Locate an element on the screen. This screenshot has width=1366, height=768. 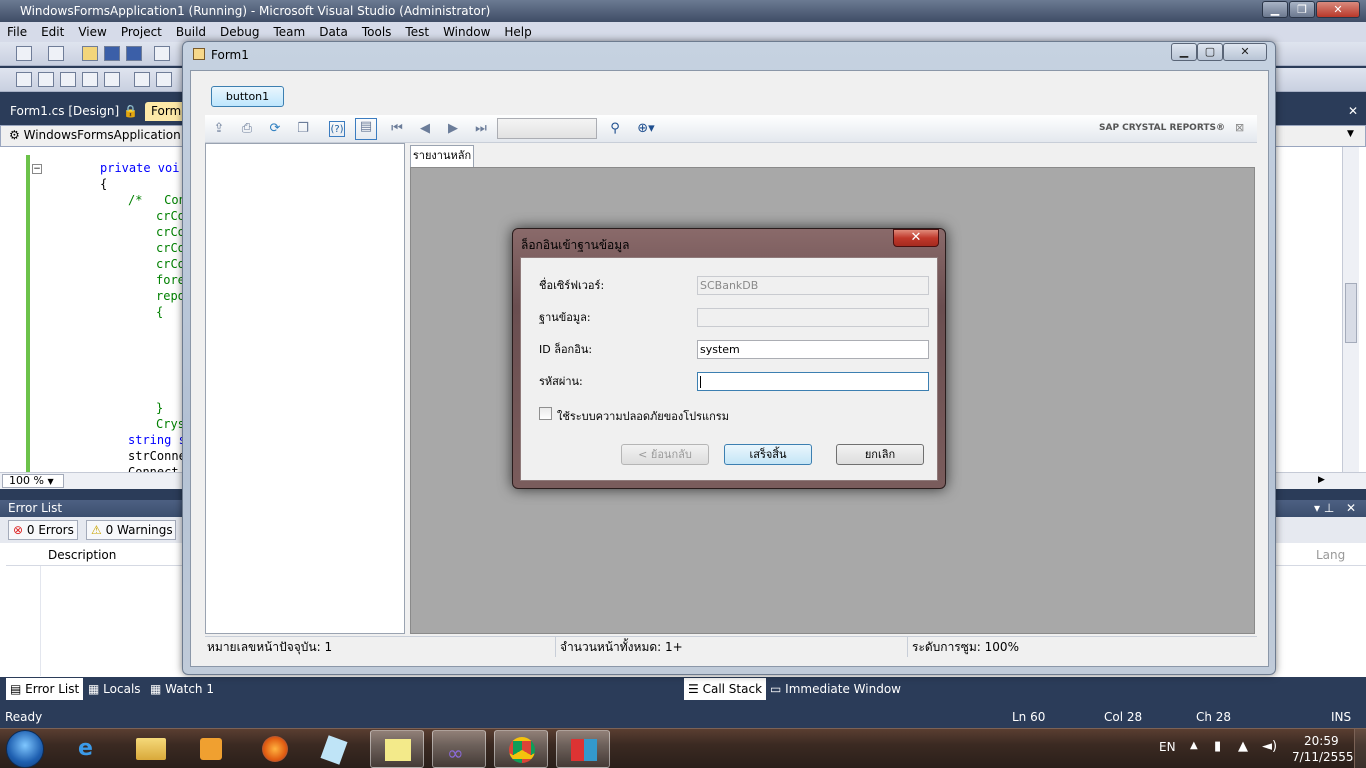
taskbar-visual-studio: ∞ is located at coordinates (459, 749).